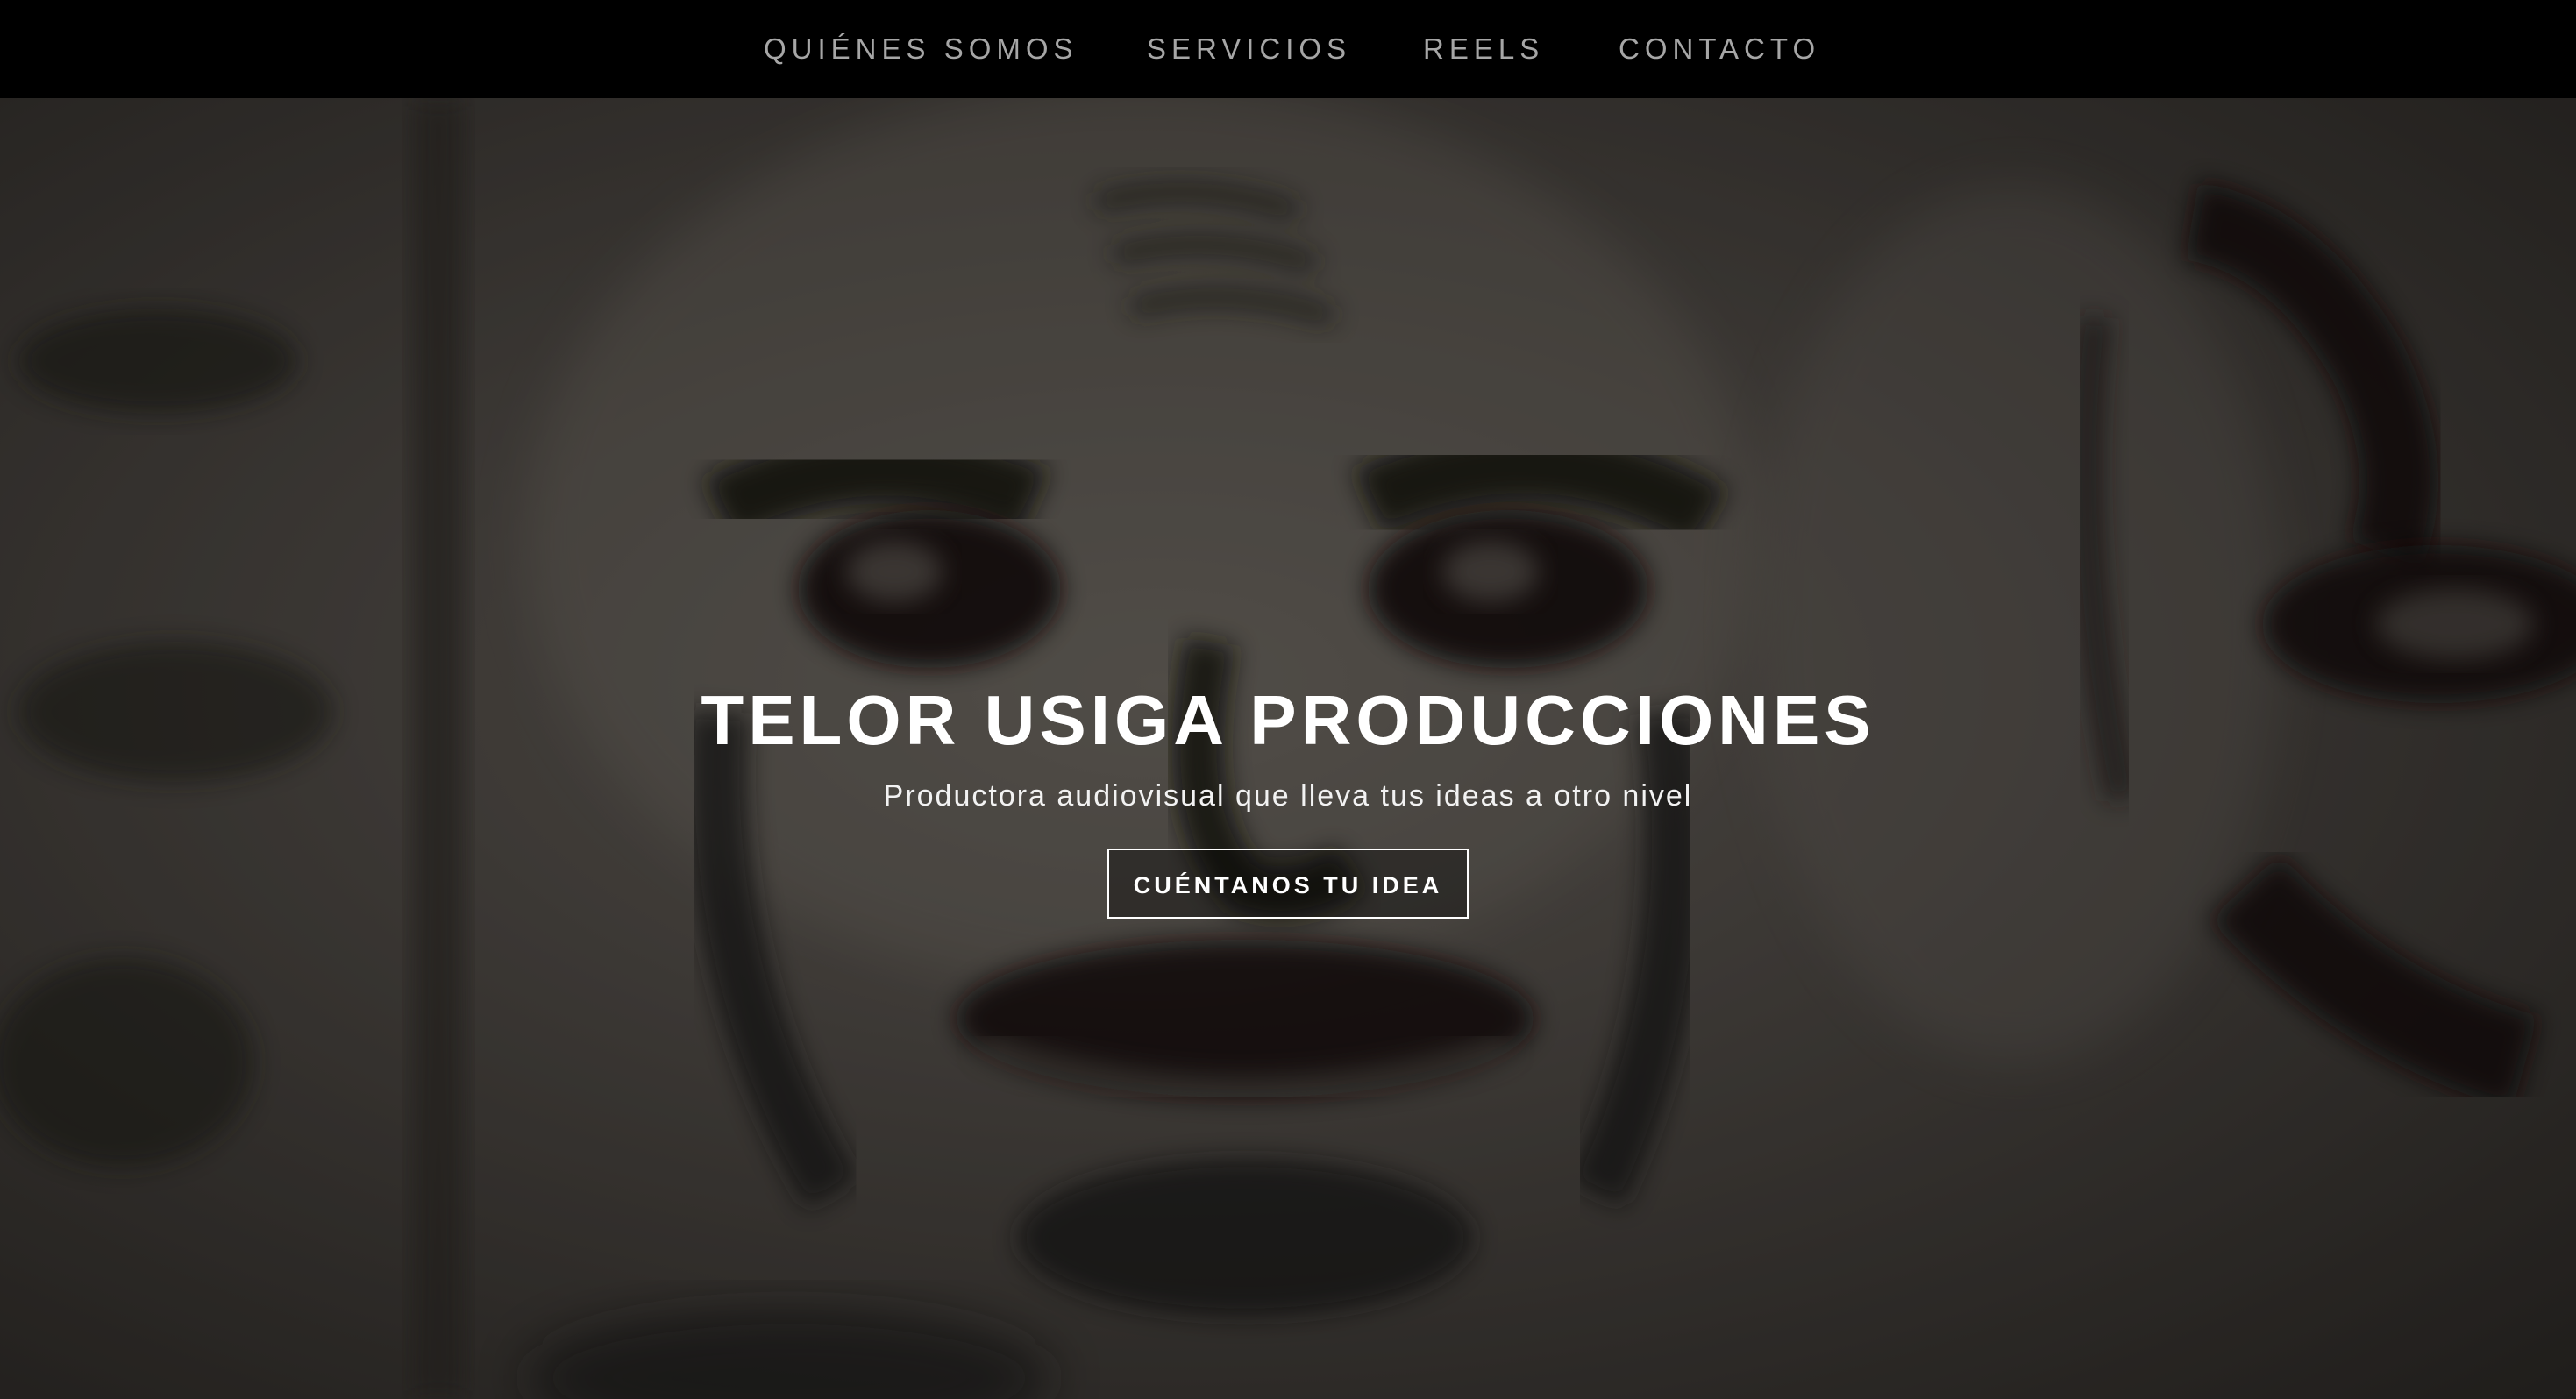  Describe the element at coordinates (1483, 49) in the screenshot. I see `nav-link-reels: REELS` at that location.